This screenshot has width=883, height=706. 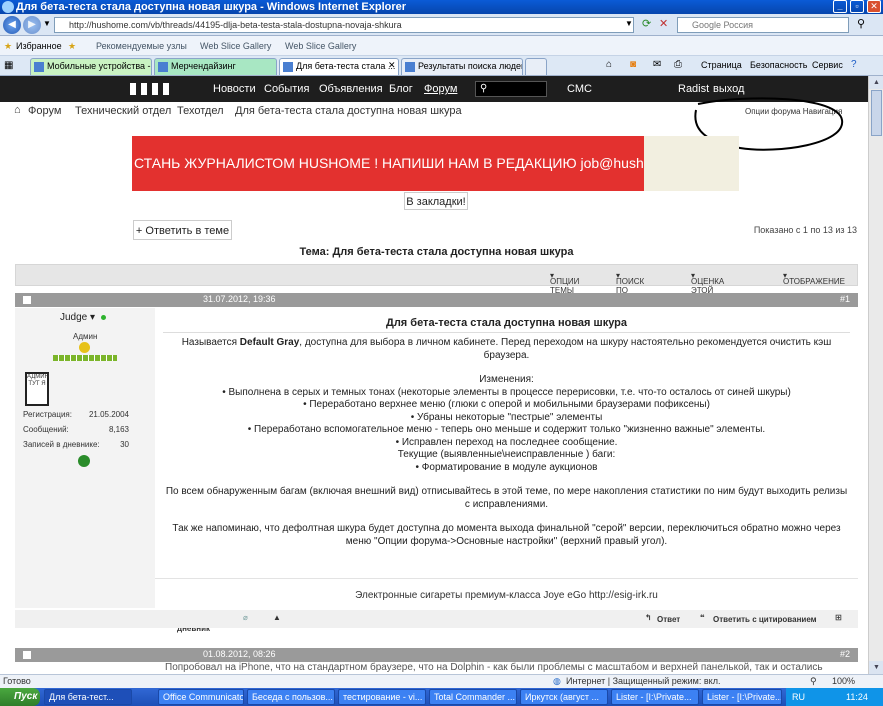 I want to click on scroll-thumb, so click(x=876, y=113).